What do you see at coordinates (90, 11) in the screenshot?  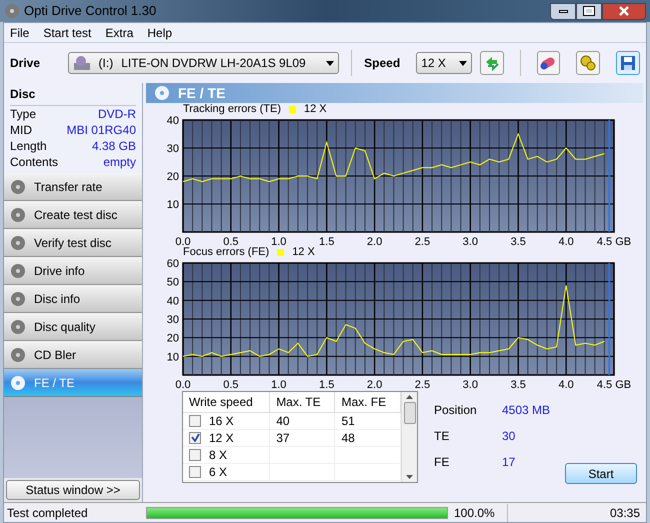 I see `window-title: Opti Drive Control 1.30` at bounding box center [90, 11].